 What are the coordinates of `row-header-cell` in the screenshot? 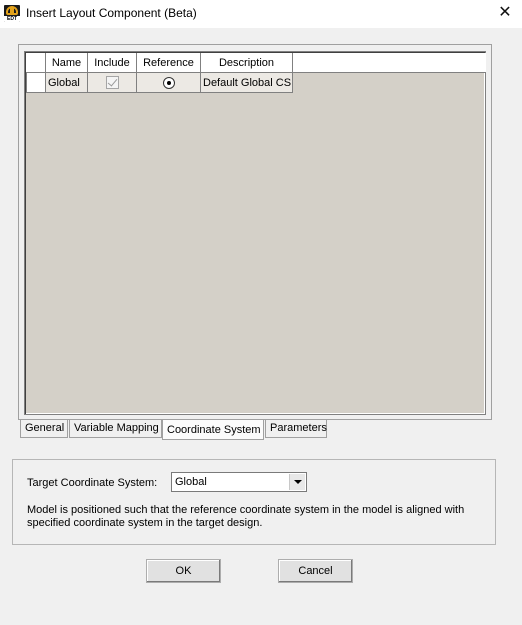 It's located at (36, 83).